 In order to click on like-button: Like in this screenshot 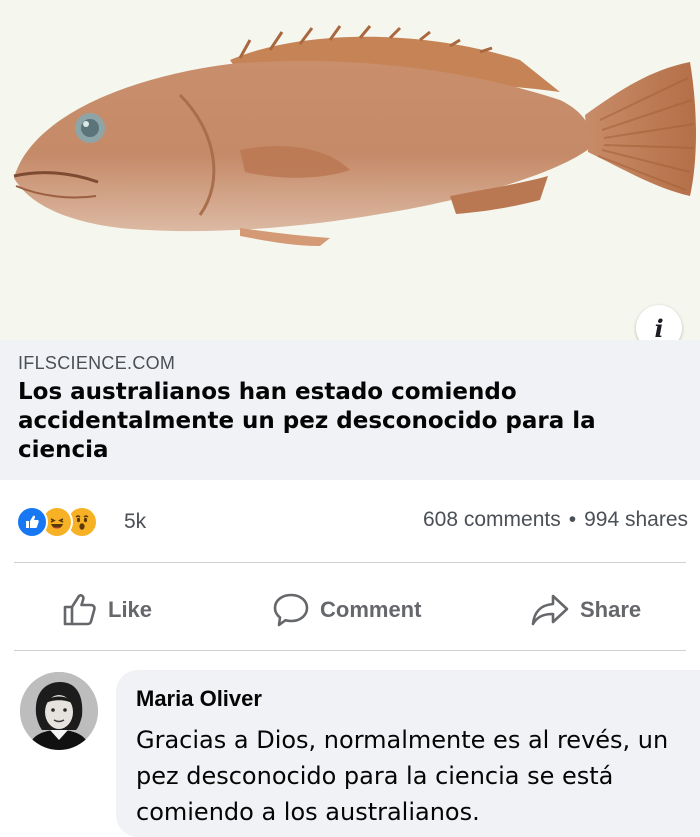, I will do `click(107, 610)`.